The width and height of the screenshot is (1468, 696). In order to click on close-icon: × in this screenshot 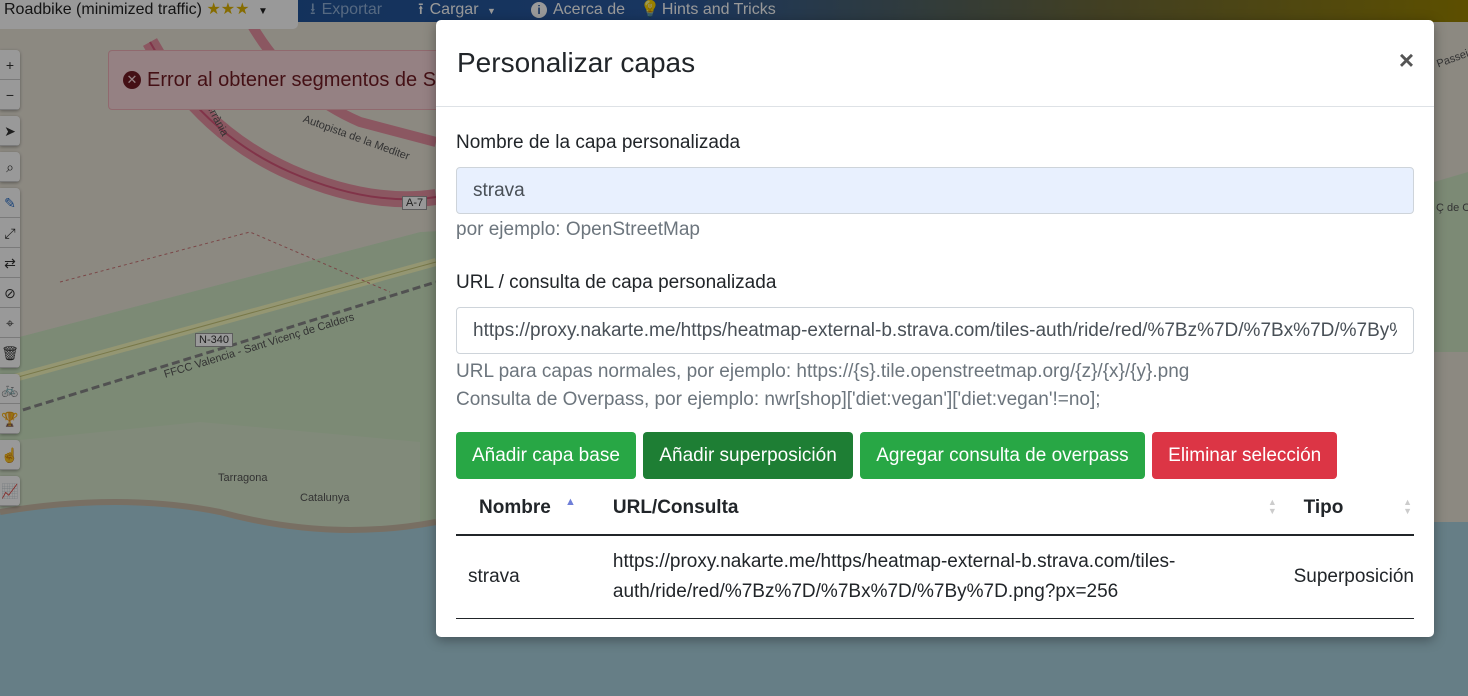, I will do `click(1406, 60)`.